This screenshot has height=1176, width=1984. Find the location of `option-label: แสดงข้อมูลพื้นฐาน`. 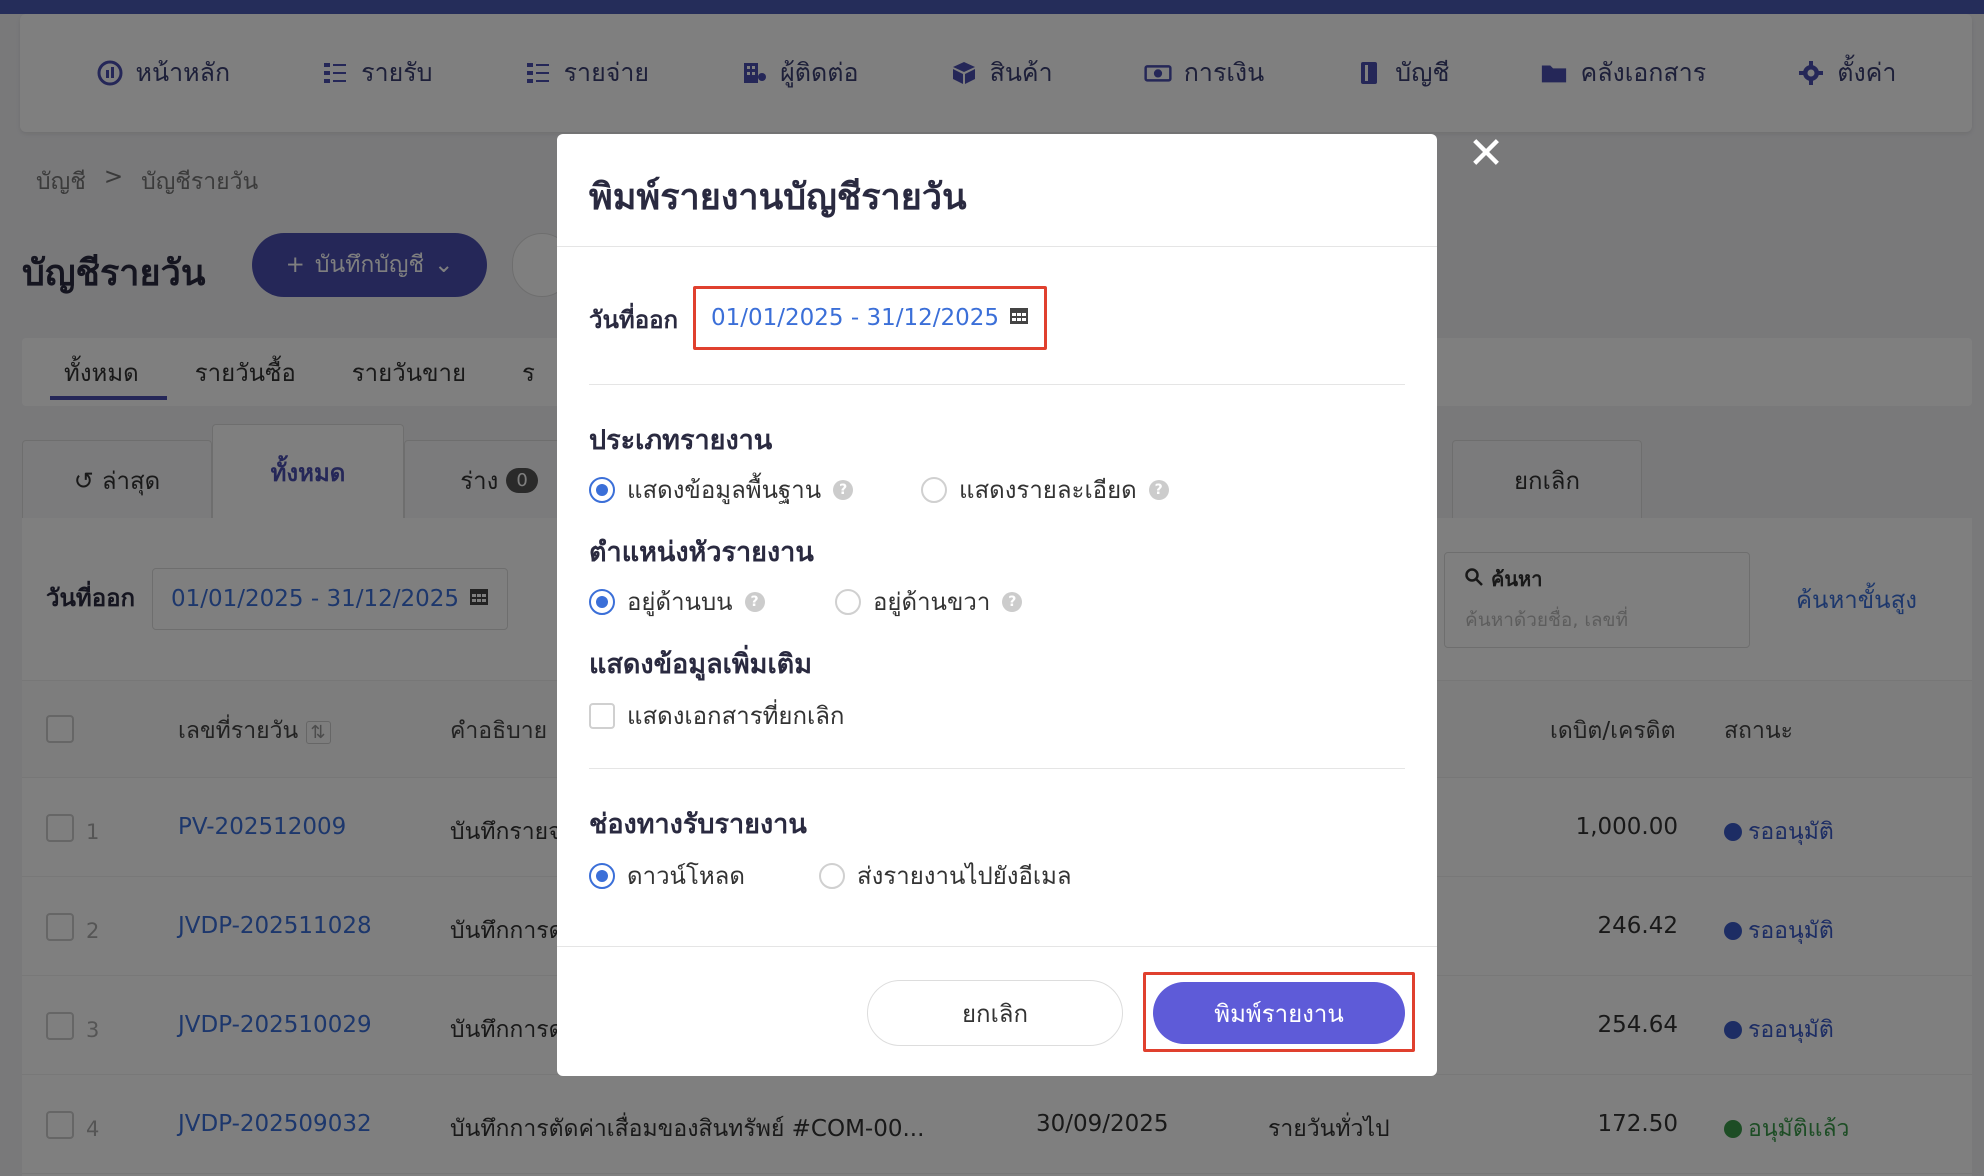

option-label: แสดงข้อมูลพื้นฐาน is located at coordinates (724, 490).